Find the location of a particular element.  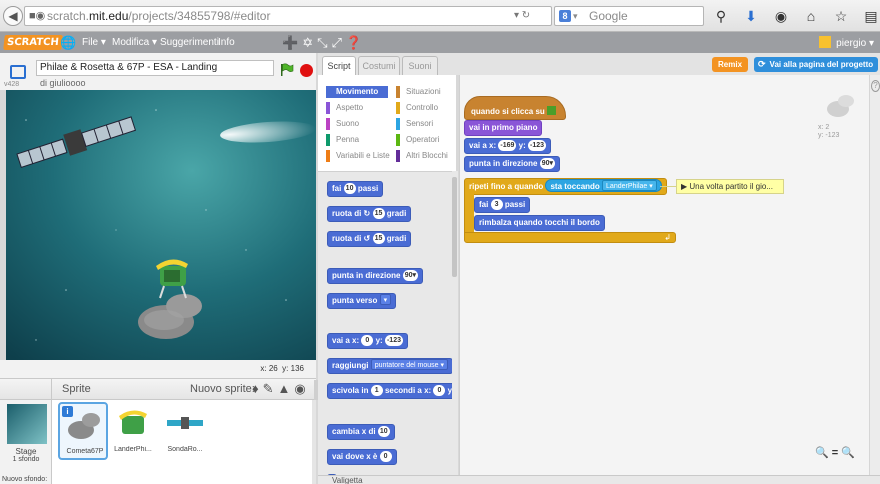

block-glide: scivola in 1 secondi a x: 0 y: is located at coordinates (389, 391).